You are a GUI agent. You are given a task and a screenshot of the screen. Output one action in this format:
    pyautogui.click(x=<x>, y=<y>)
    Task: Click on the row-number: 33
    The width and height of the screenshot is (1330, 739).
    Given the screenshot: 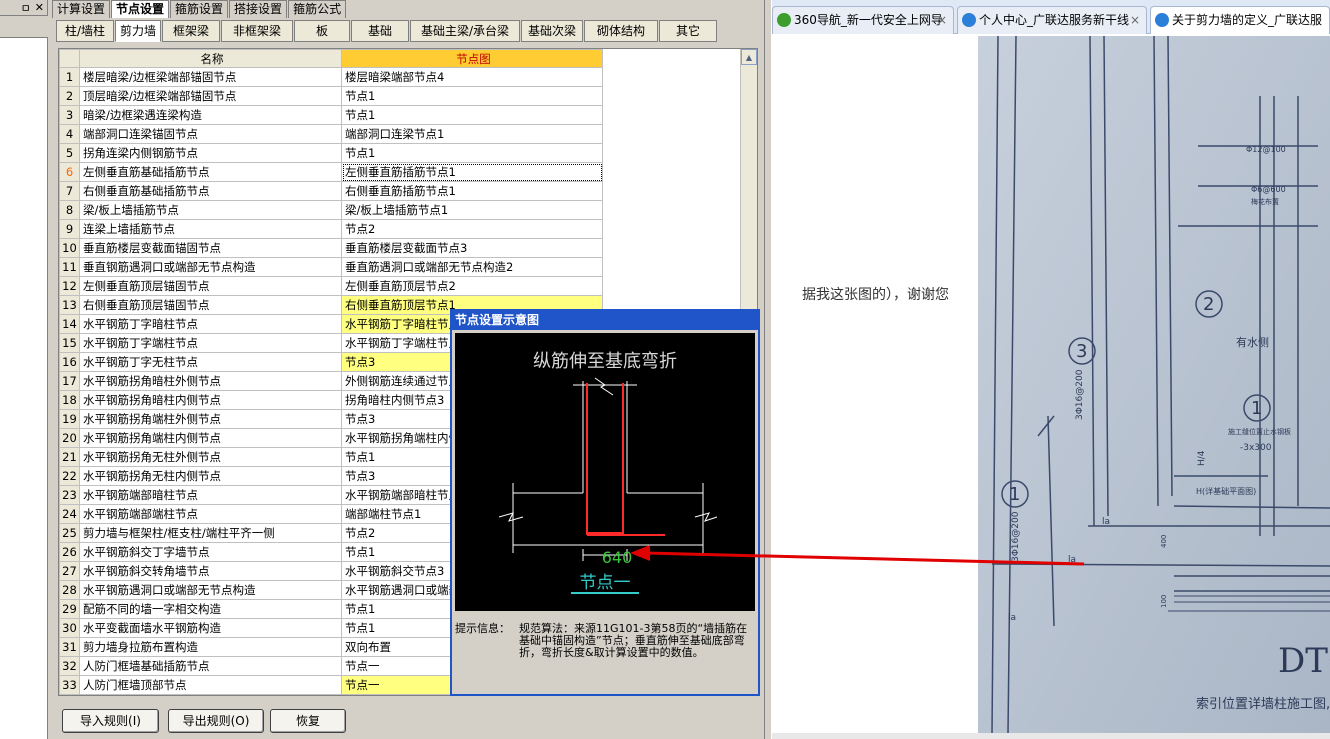 What is the action you would take?
    pyautogui.click(x=69, y=685)
    